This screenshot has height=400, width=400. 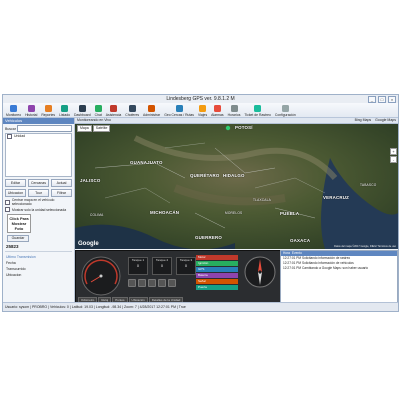 I want to click on nearby-button: Cercanas, so click(x=38, y=183).